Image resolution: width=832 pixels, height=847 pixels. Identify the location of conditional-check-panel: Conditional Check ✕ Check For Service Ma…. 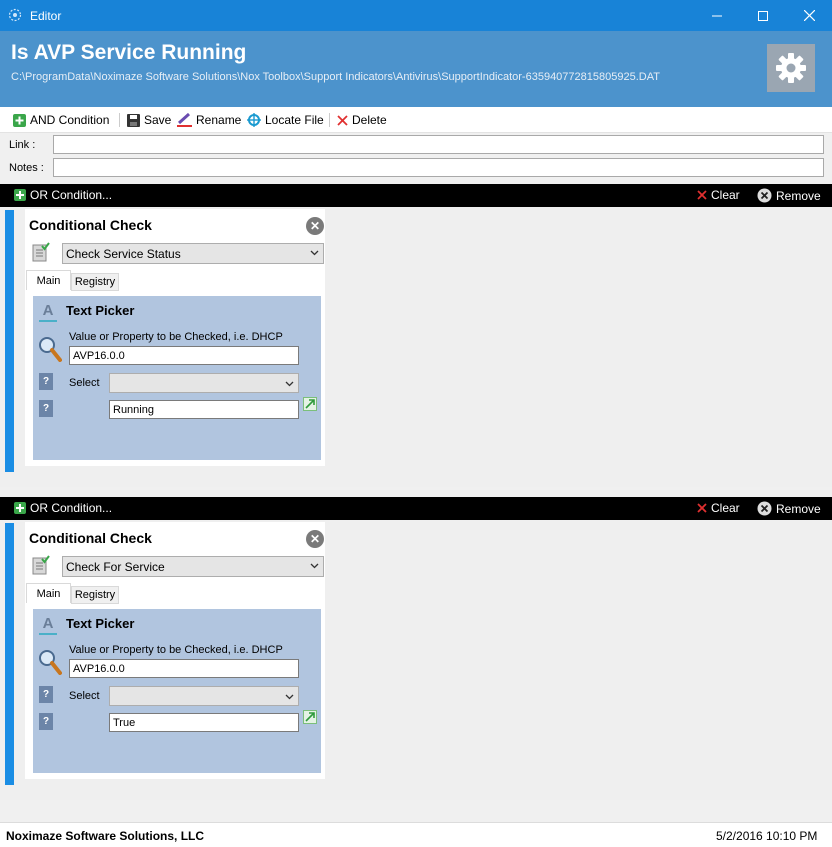
(175, 650).